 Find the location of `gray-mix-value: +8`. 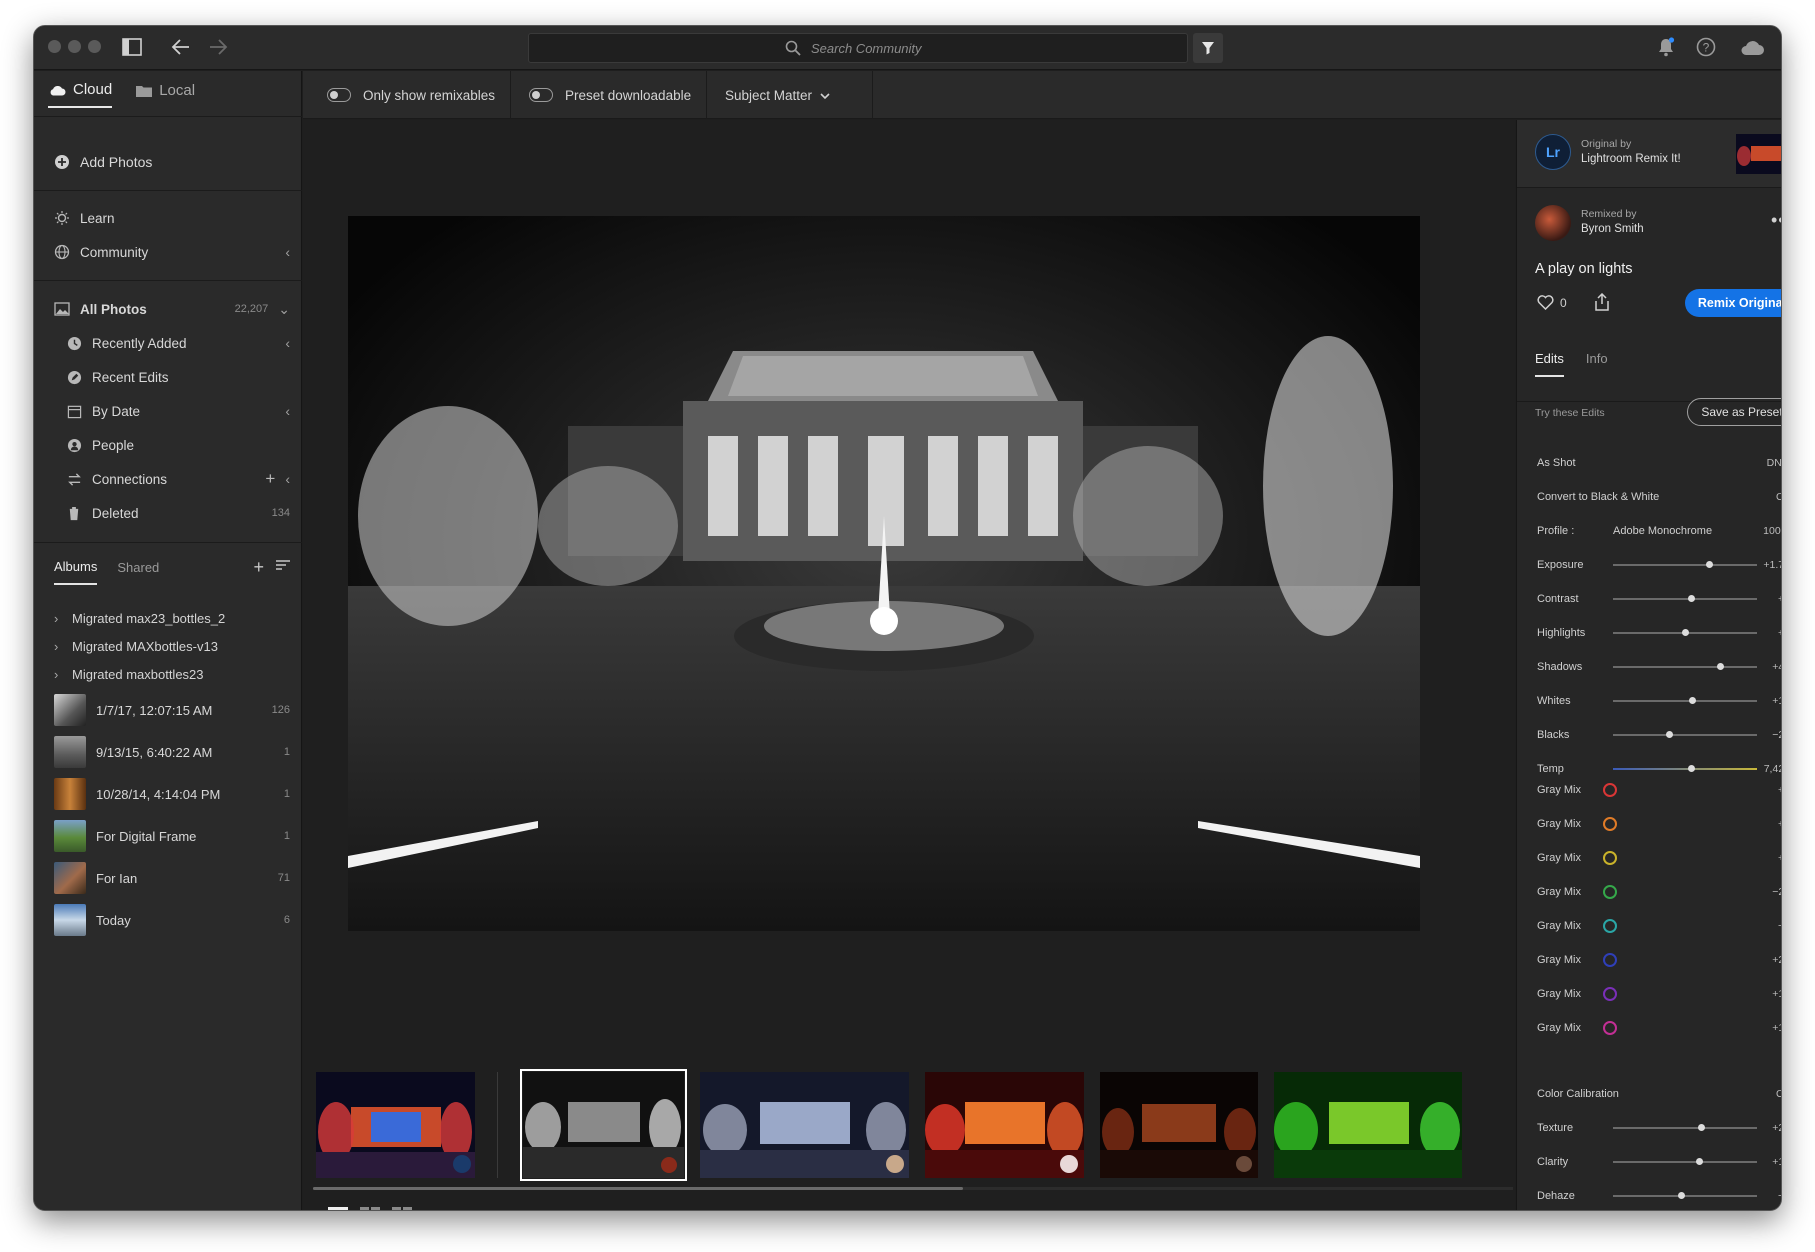

gray-mix-value: +8 is located at coordinates (1779, 858).